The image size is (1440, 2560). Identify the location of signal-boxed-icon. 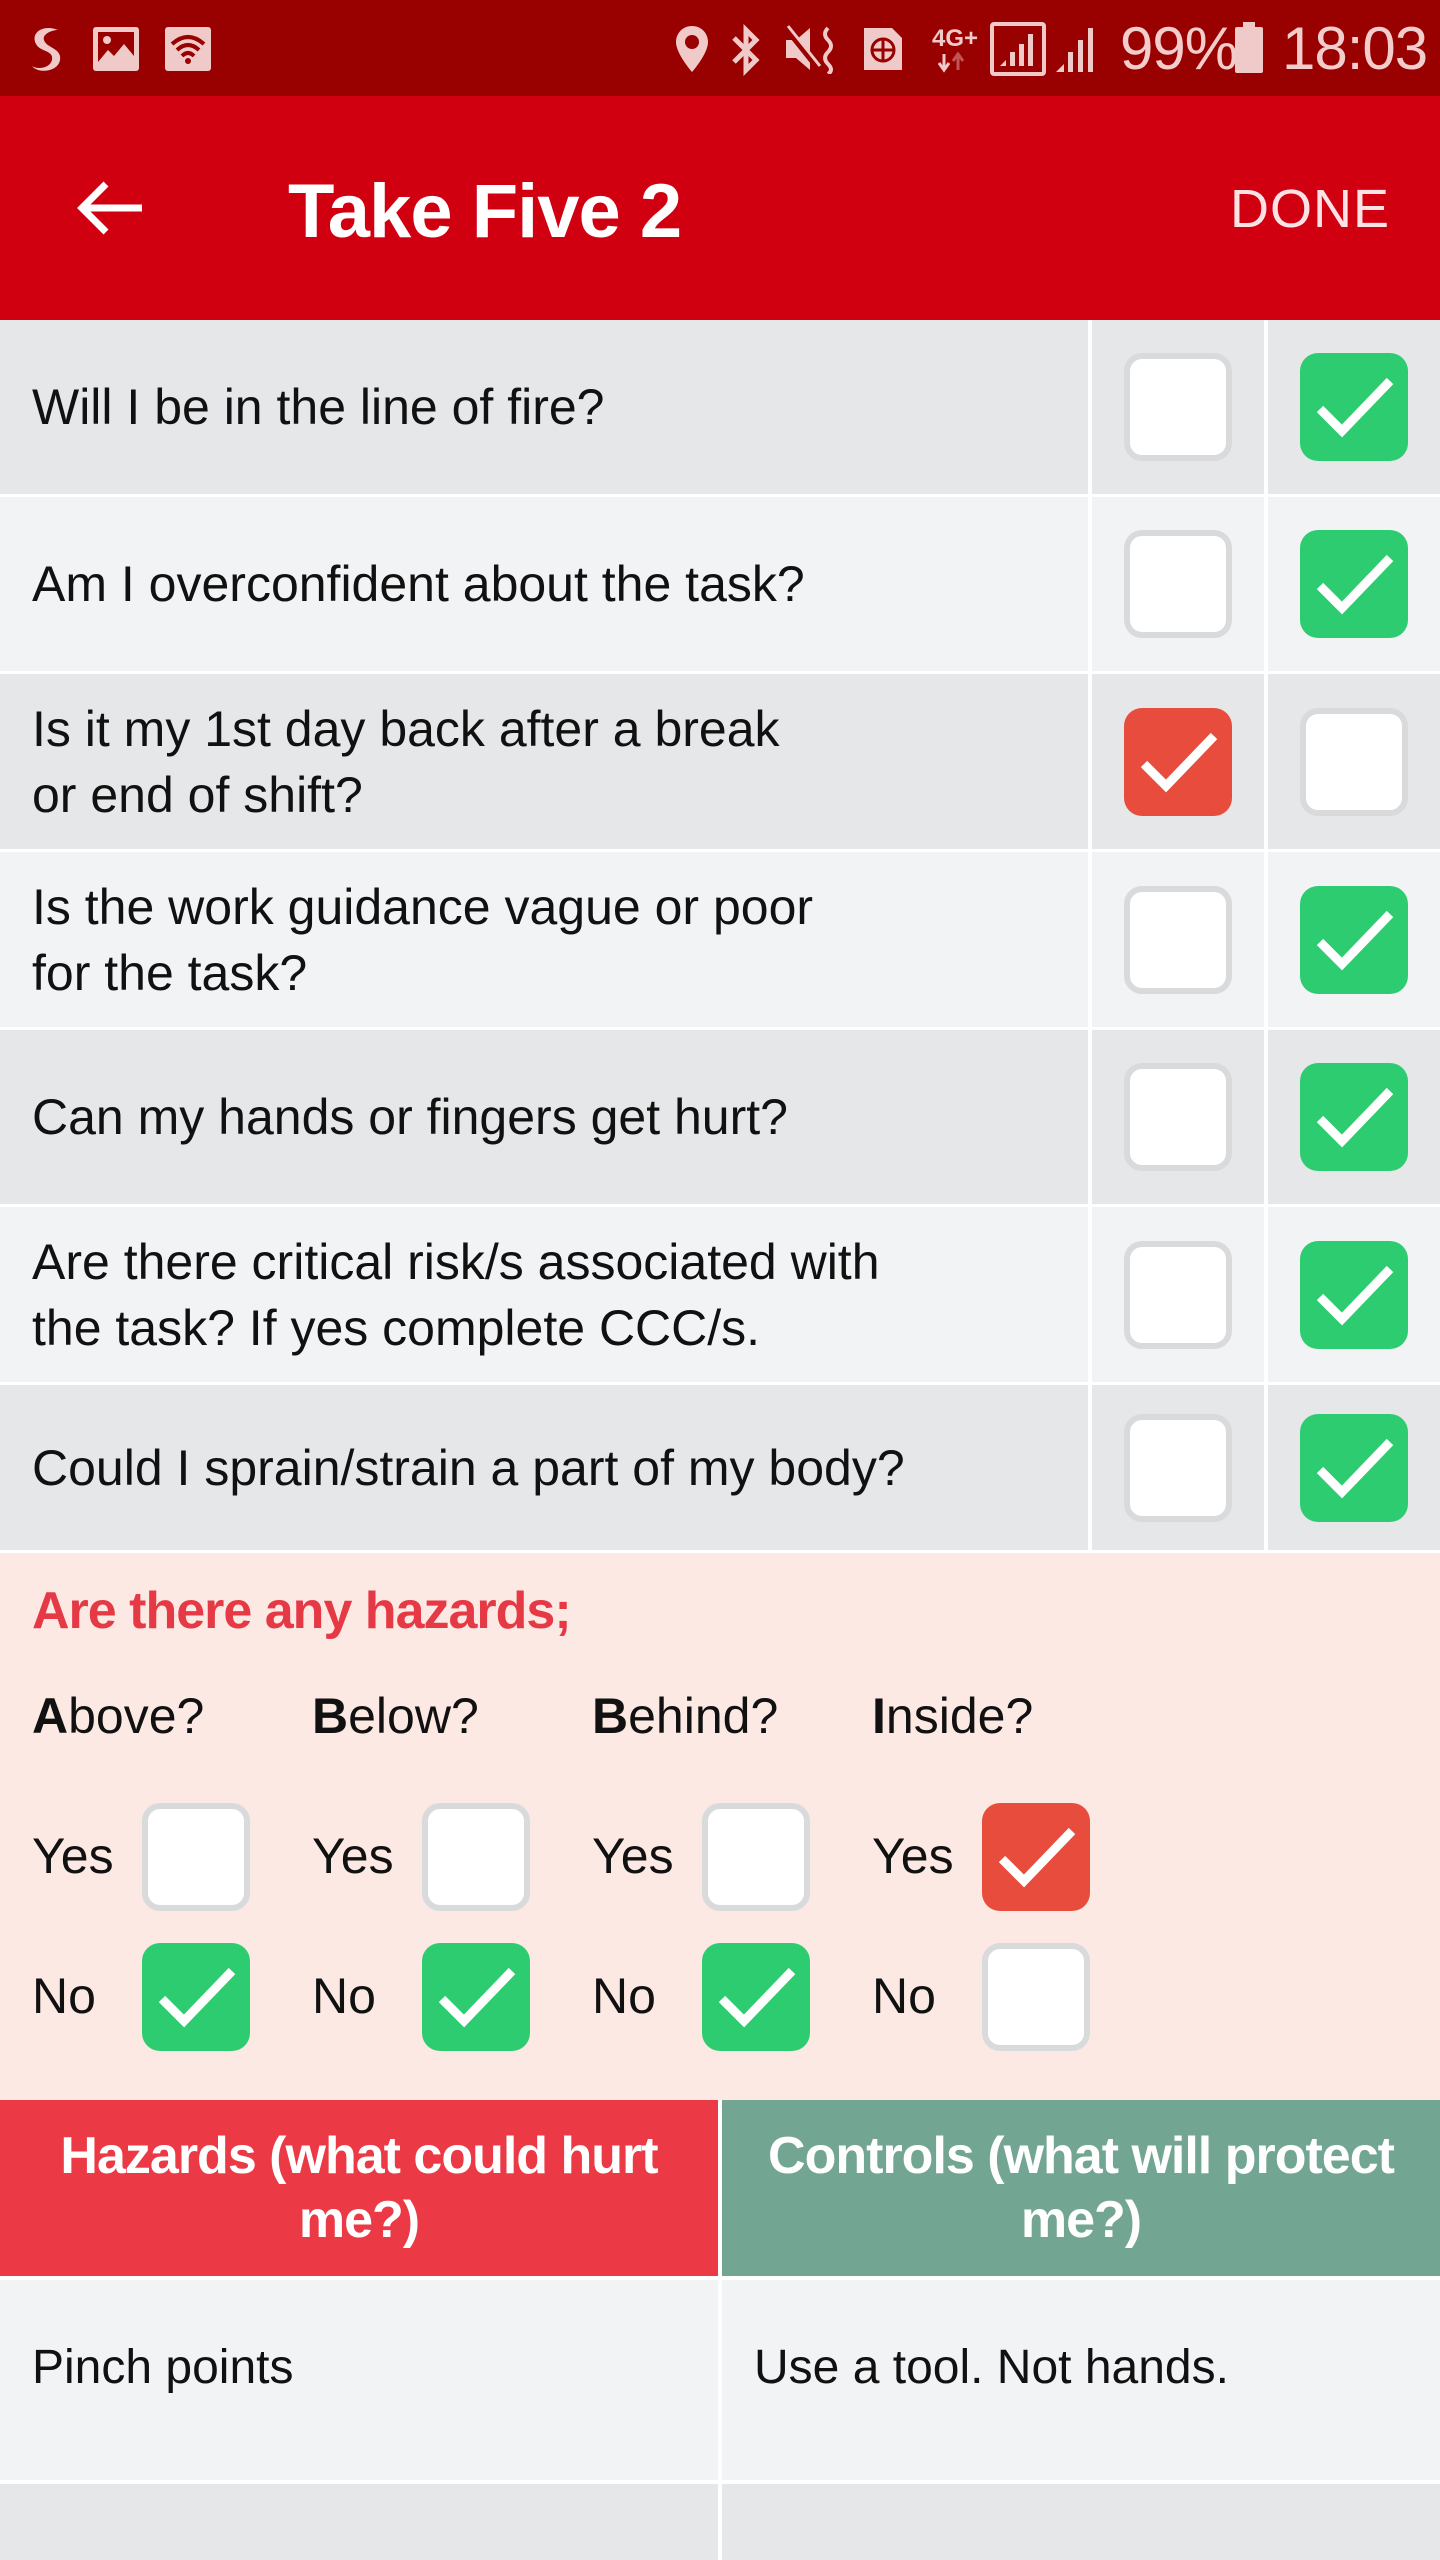
(1018, 51).